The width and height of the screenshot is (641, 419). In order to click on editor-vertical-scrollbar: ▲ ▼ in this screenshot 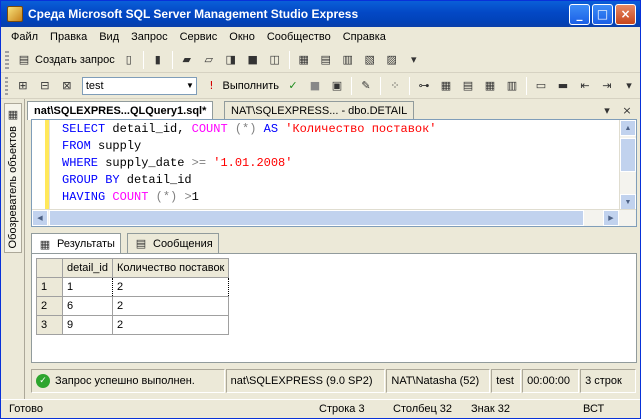, I will do `click(627, 165)`.